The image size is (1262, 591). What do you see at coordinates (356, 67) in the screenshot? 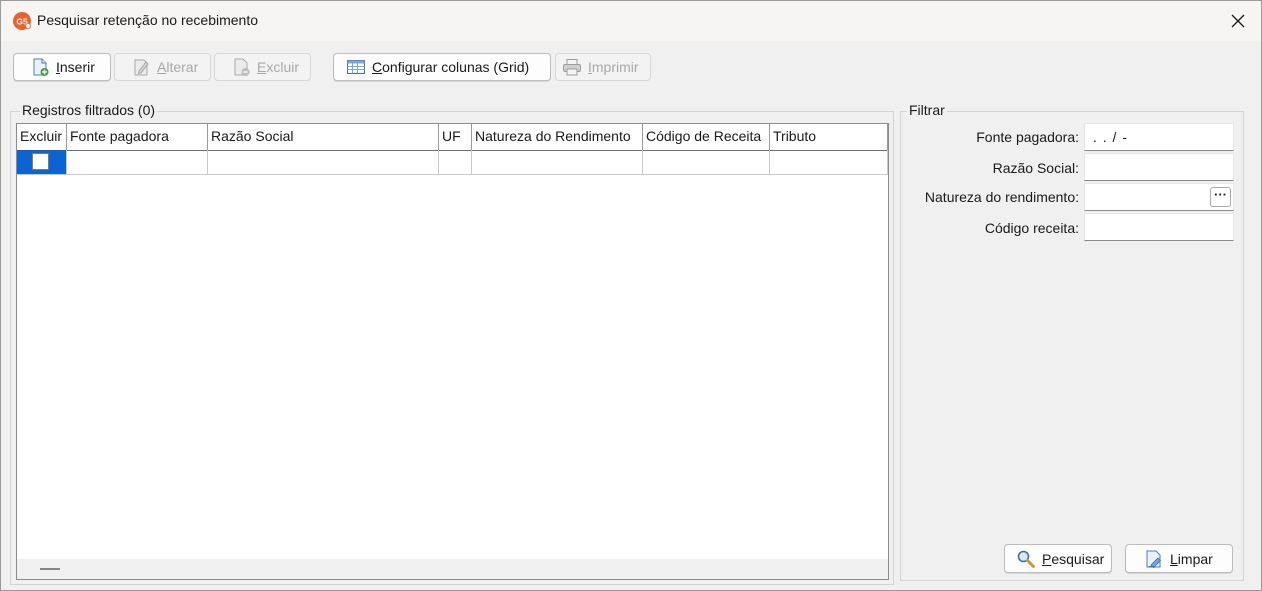
I see `grid-table-icon` at bounding box center [356, 67].